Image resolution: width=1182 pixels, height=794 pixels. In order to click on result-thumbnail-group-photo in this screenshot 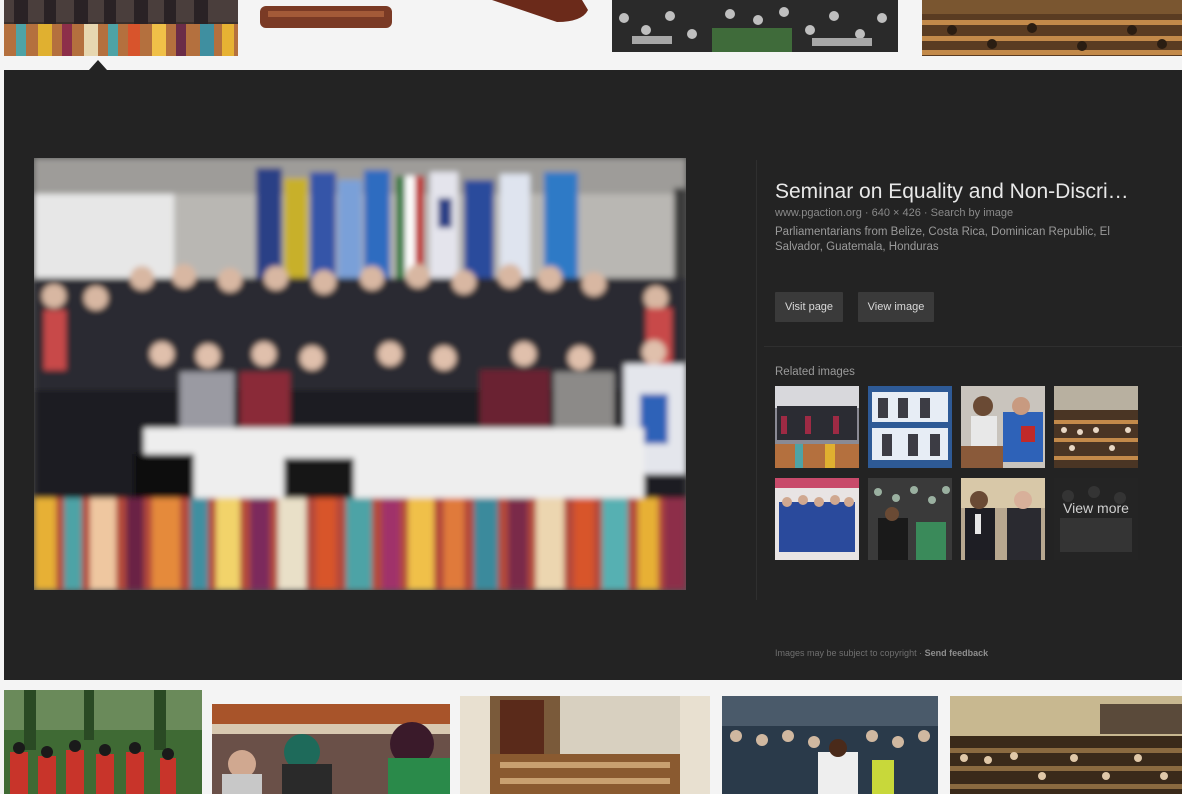, I will do `click(121, 28)`.